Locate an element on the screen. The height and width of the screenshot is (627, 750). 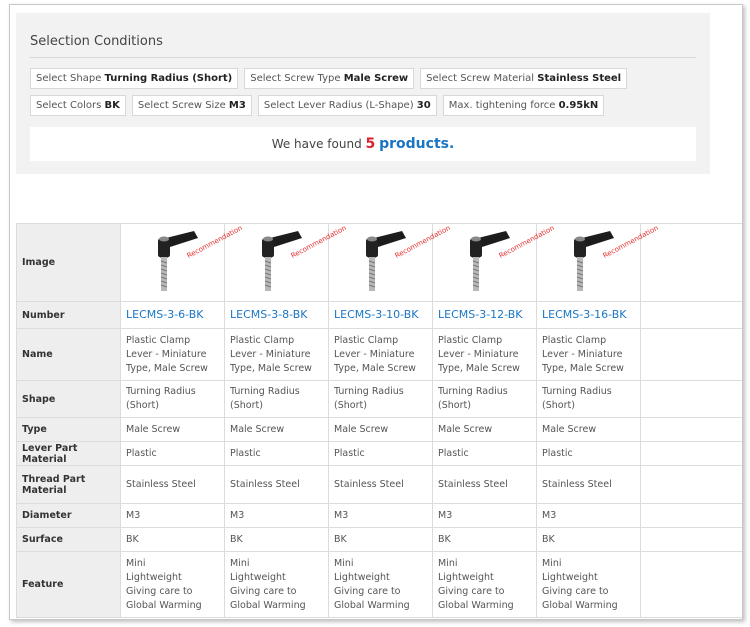
row-header-feature: Feature is located at coordinates (68, 584).